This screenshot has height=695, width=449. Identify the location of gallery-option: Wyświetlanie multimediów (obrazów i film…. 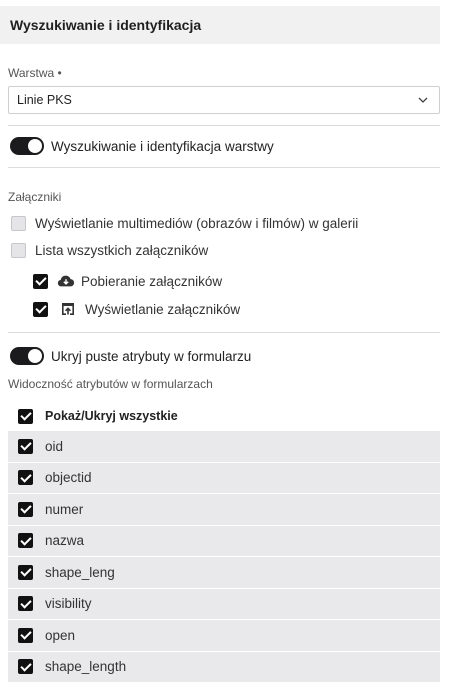
(184, 223).